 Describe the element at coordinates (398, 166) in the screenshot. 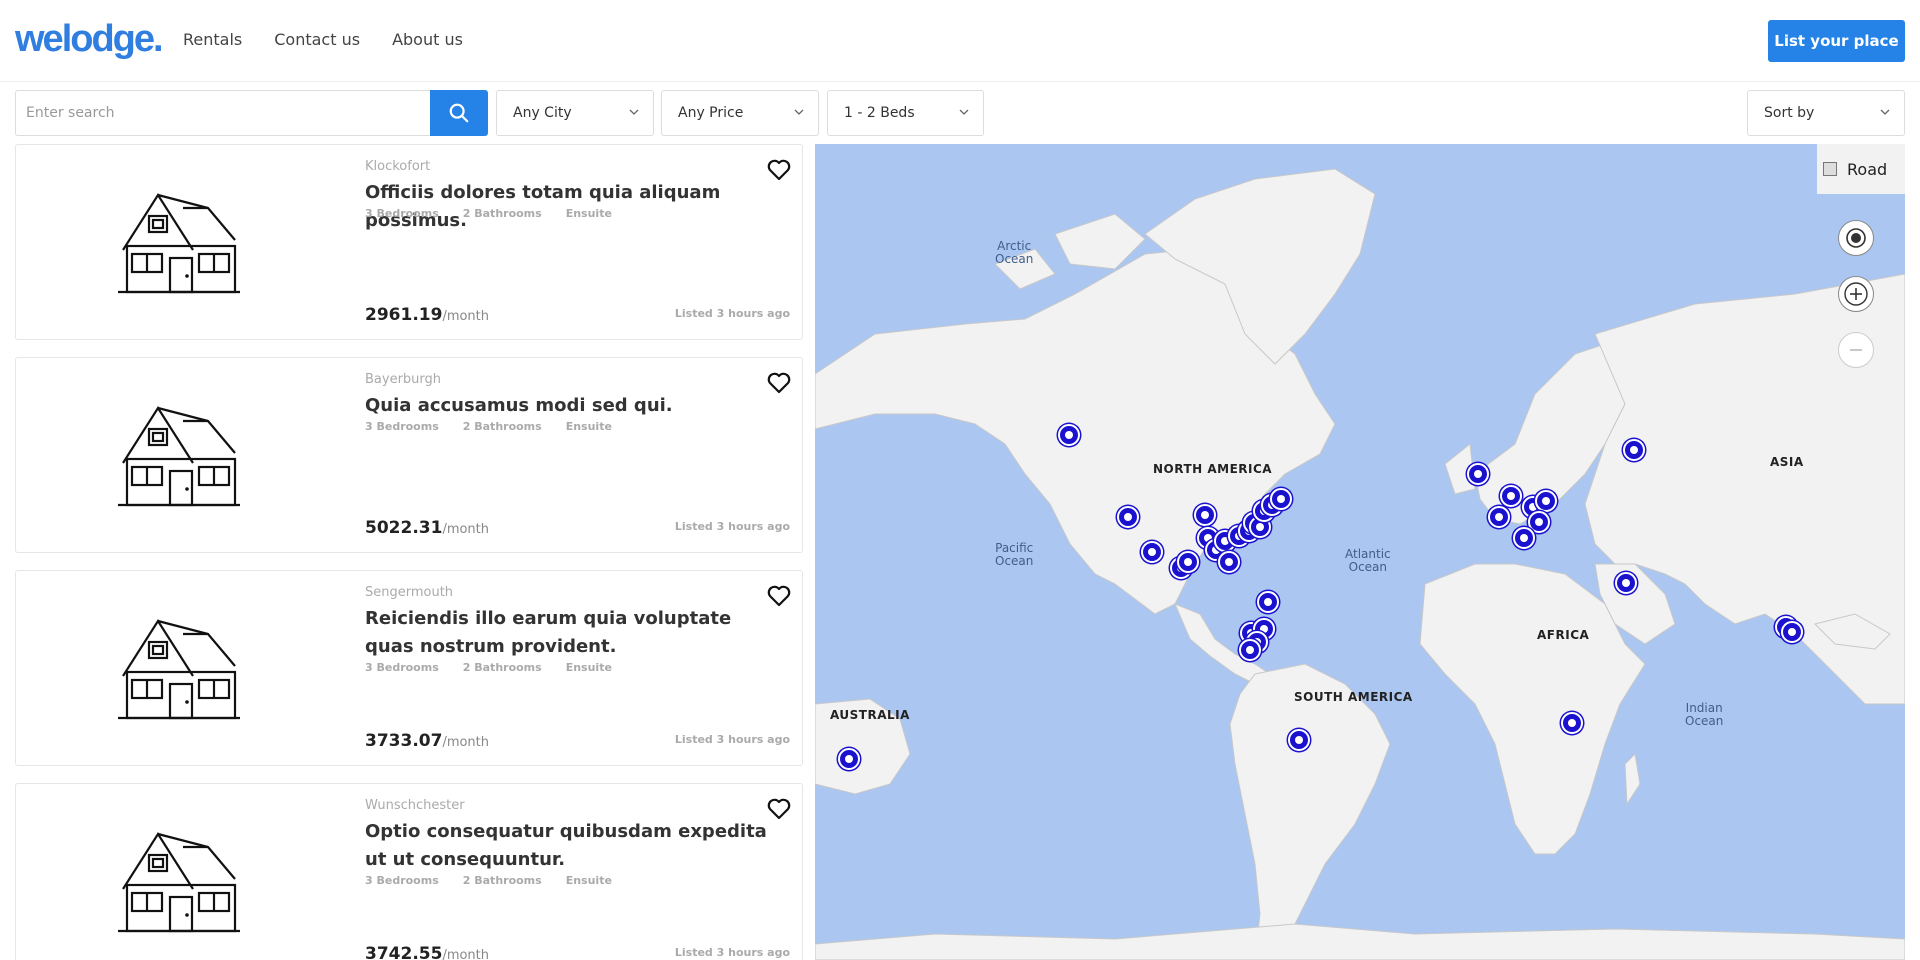

I see `listing-city: Klockofort` at that location.